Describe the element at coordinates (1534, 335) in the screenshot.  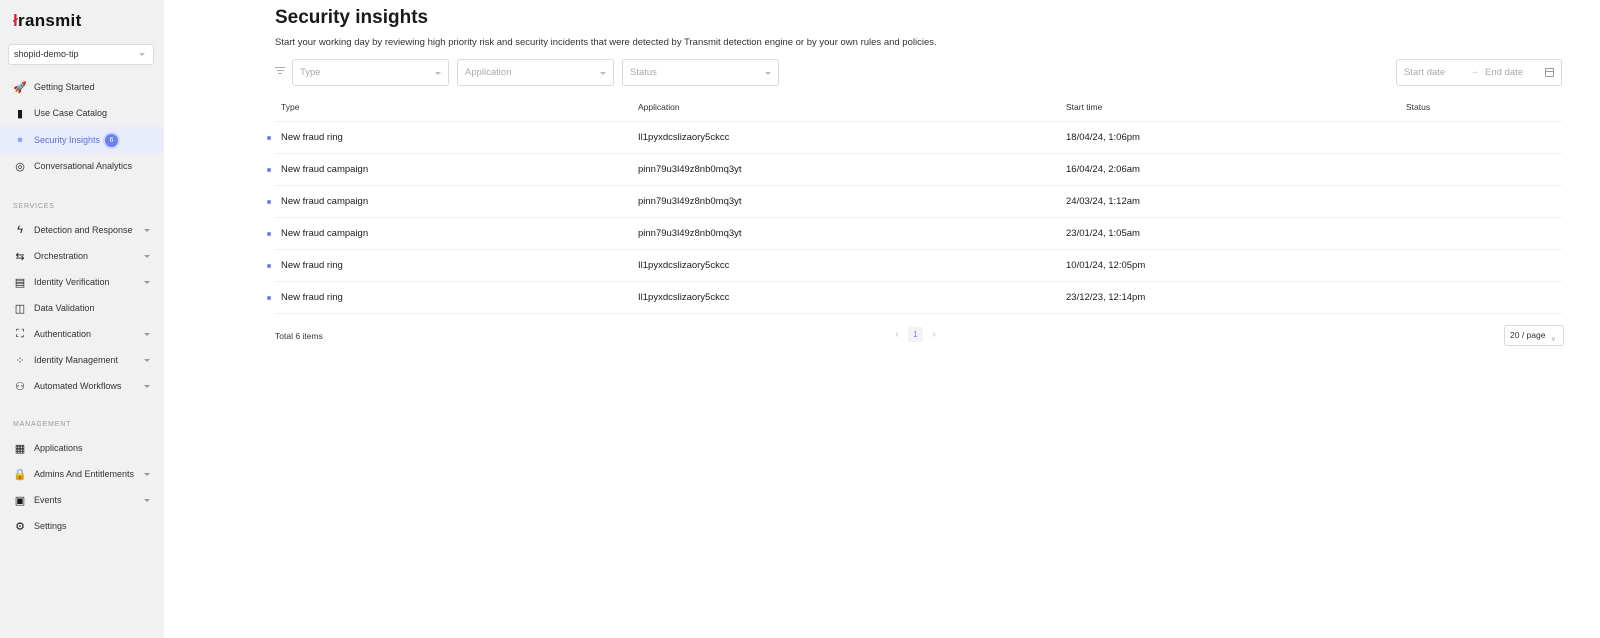
I see `page-size-select: 20 / page ∨` at that location.